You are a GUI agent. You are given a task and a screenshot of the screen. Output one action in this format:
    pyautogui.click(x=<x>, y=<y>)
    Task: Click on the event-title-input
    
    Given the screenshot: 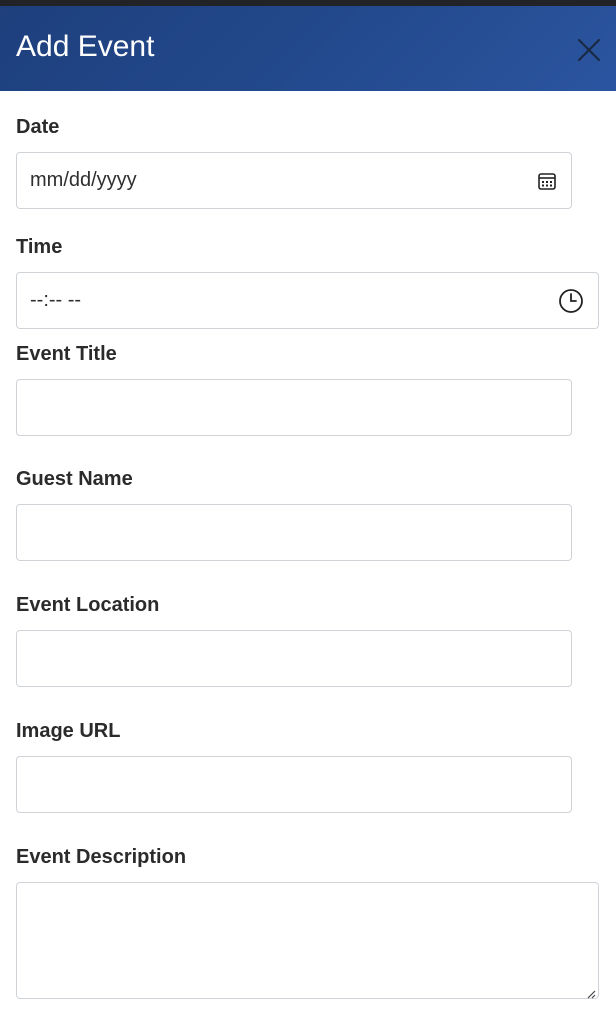 What is the action you would take?
    pyautogui.click(x=294, y=407)
    